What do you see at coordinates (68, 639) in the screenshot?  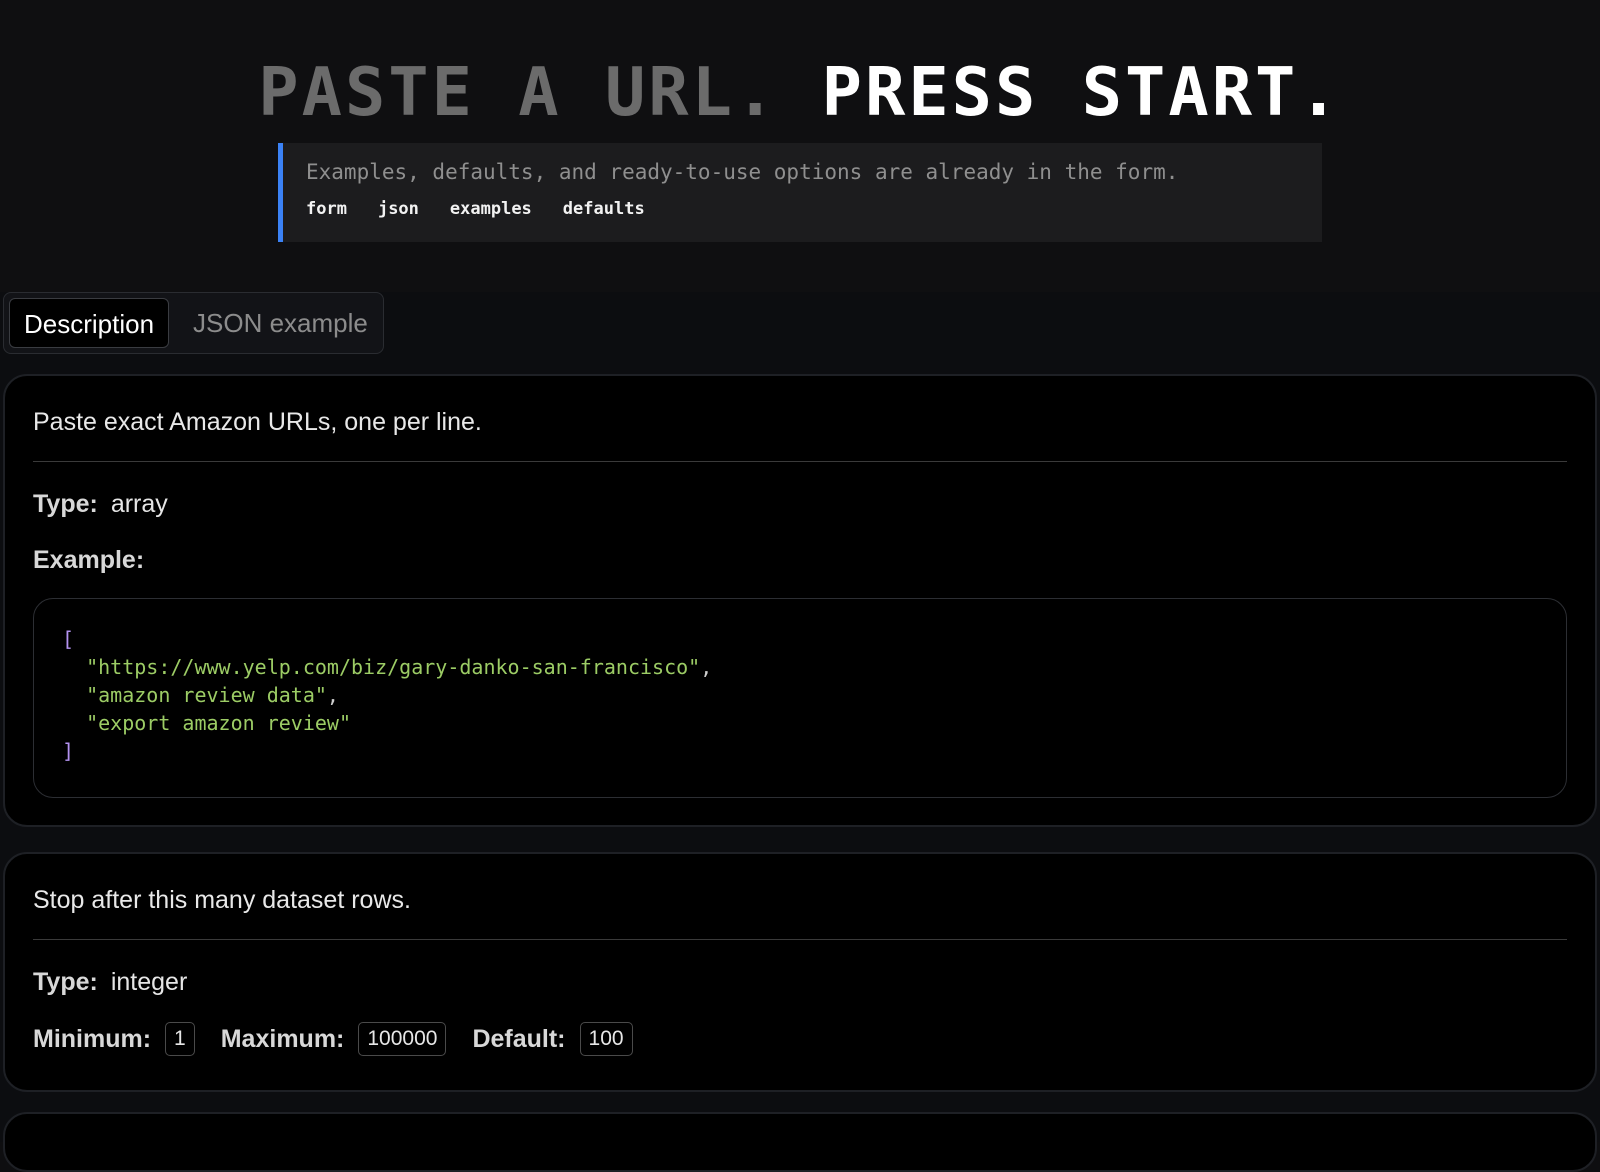 I see `code-open-bracket: [` at bounding box center [68, 639].